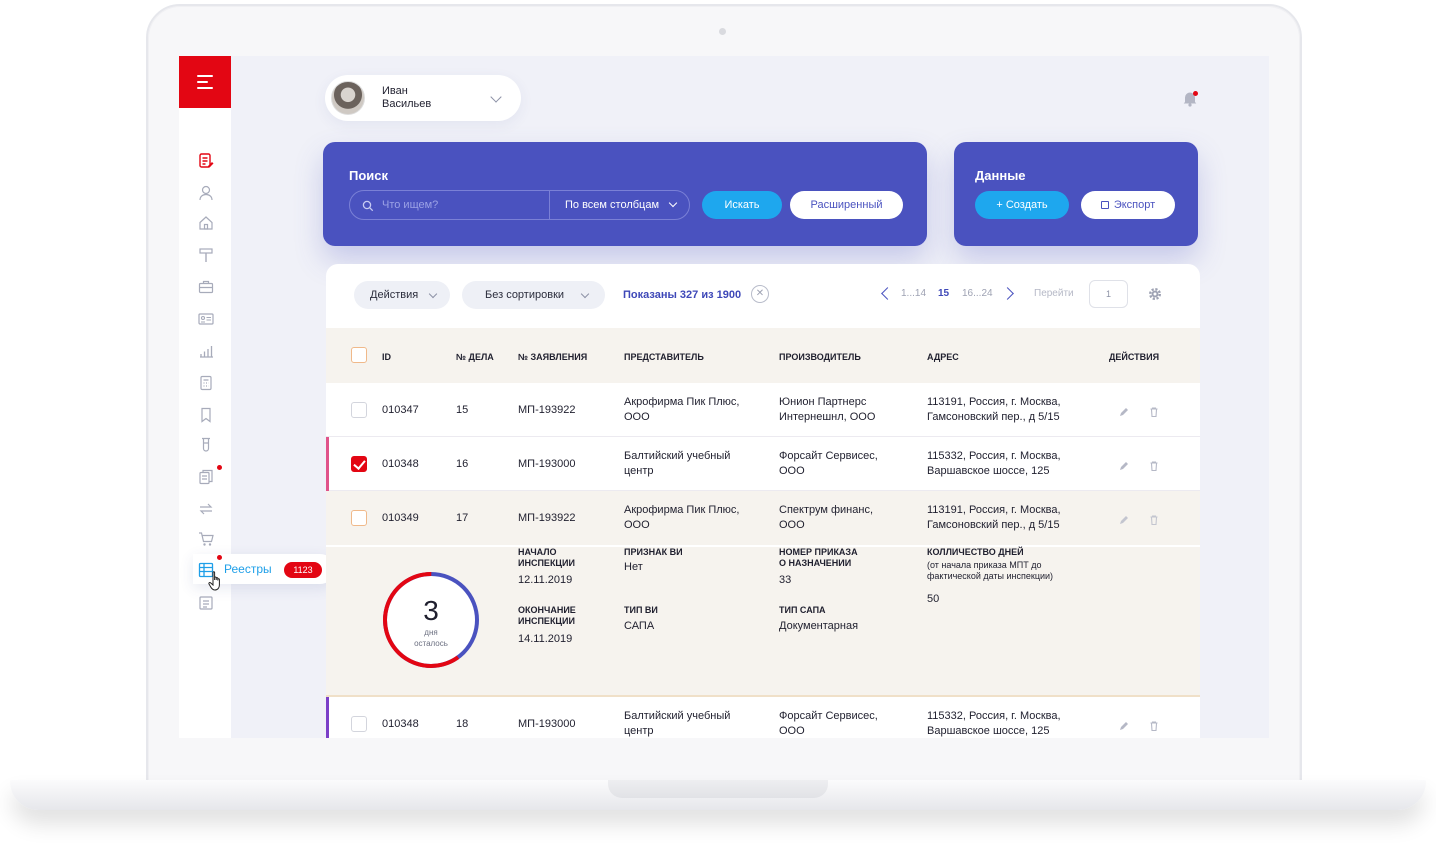 This screenshot has height=860, width=1436. Describe the element at coordinates (913, 293) in the screenshot. I see `page-range-before: 1...14` at that location.